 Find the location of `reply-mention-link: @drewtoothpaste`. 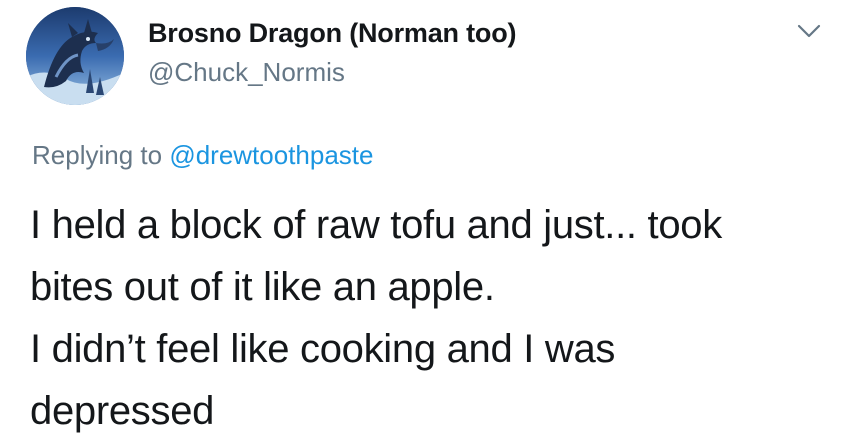

reply-mention-link: @drewtoothpaste is located at coordinates (271, 155).